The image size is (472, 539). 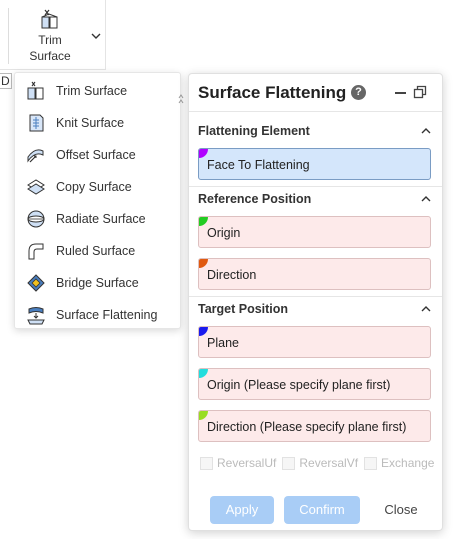 I want to click on scroll-arrow-icon, so click(x=181, y=114).